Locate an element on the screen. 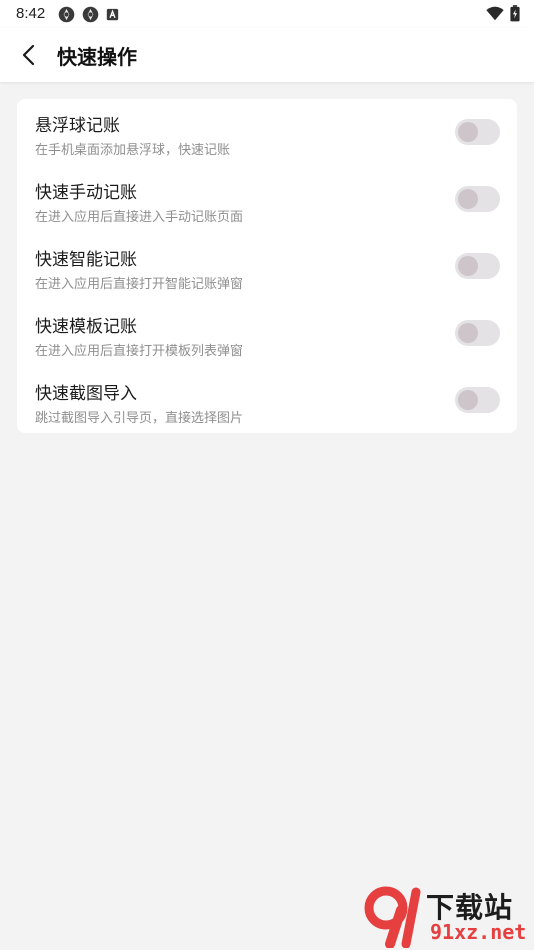  setting-description: 在进入应用后直接打开智能记账弹窗 is located at coordinates (139, 284).